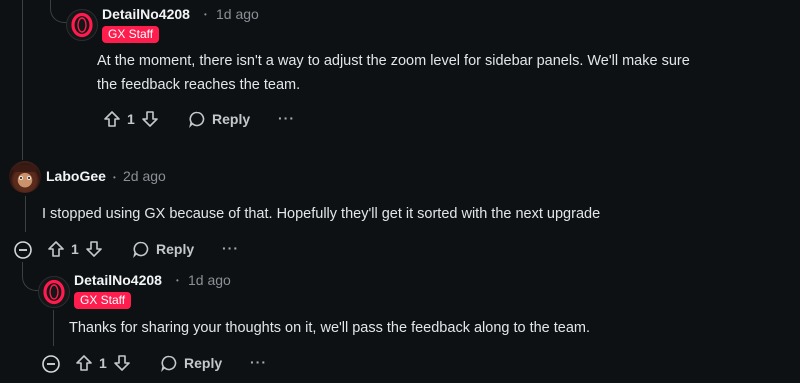  I want to click on comment-text-line: the feedback reaches the team., so click(199, 85).